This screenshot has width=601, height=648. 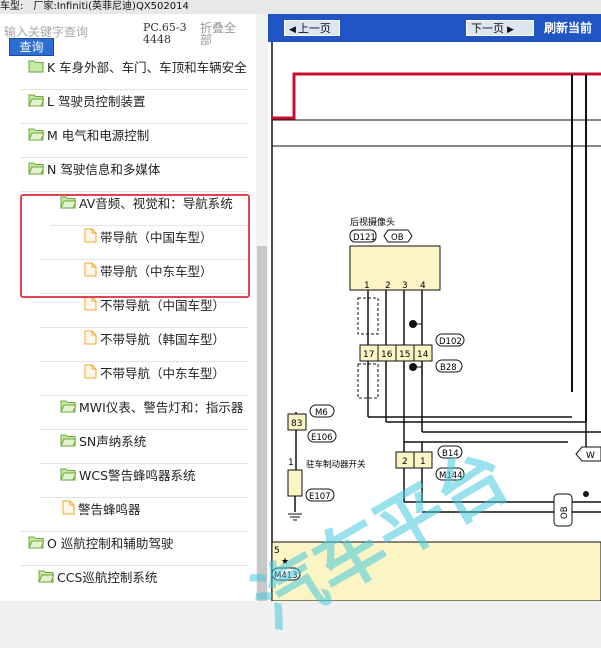 What do you see at coordinates (135, 246) in the screenshot?
I see `selection-highlight` at bounding box center [135, 246].